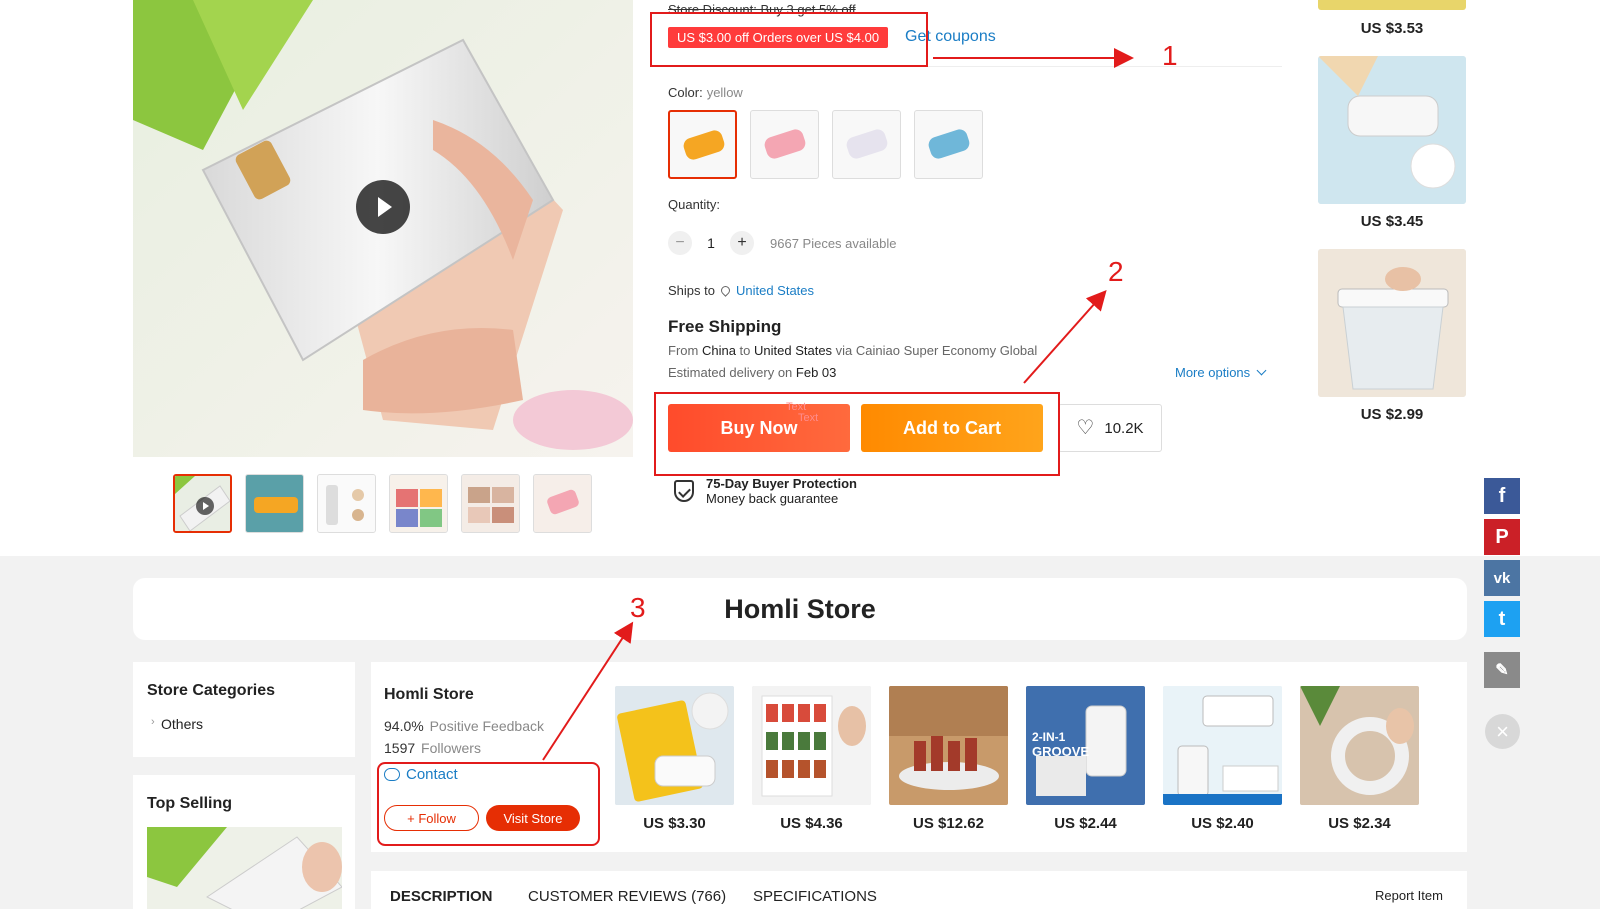 The width and height of the screenshot is (1600, 909). What do you see at coordinates (451, 748) in the screenshot?
I see `followers-label: Followers` at bounding box center [451, 748].